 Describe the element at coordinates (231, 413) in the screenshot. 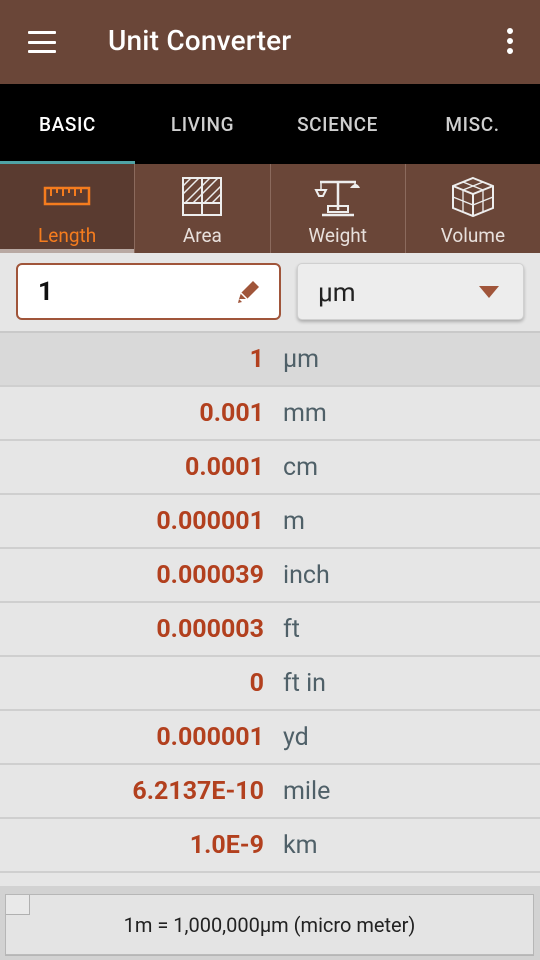

I see `result-value: 0.001` at that location.